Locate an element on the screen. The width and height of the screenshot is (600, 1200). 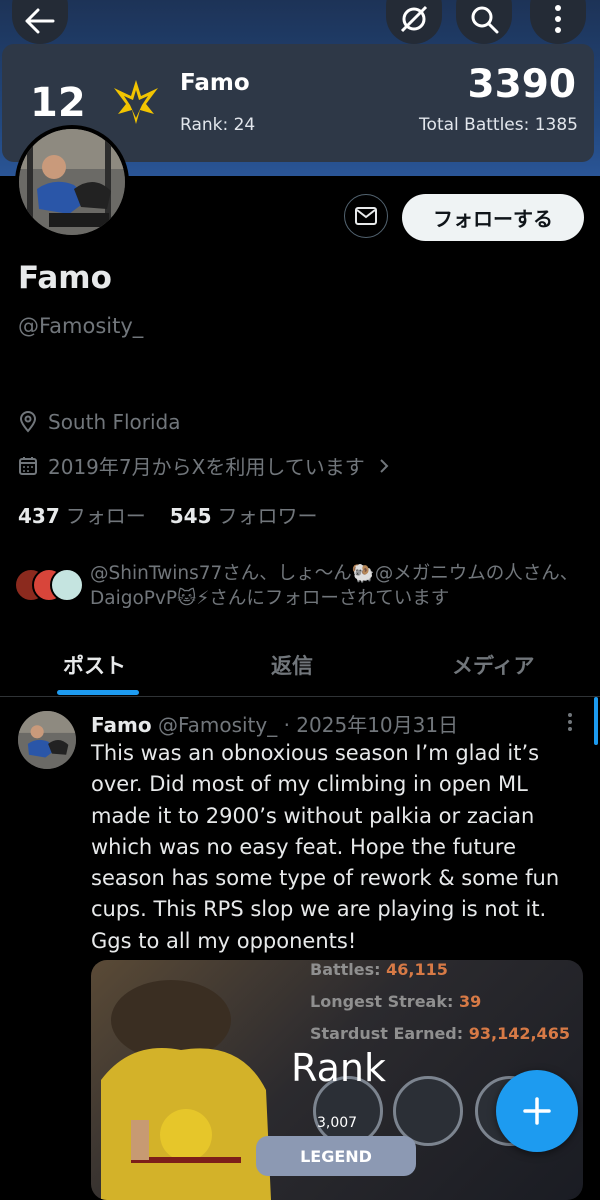
stat-stardust: Stardust Earned: 93,142,465 is located at coordinates (440, 1033).